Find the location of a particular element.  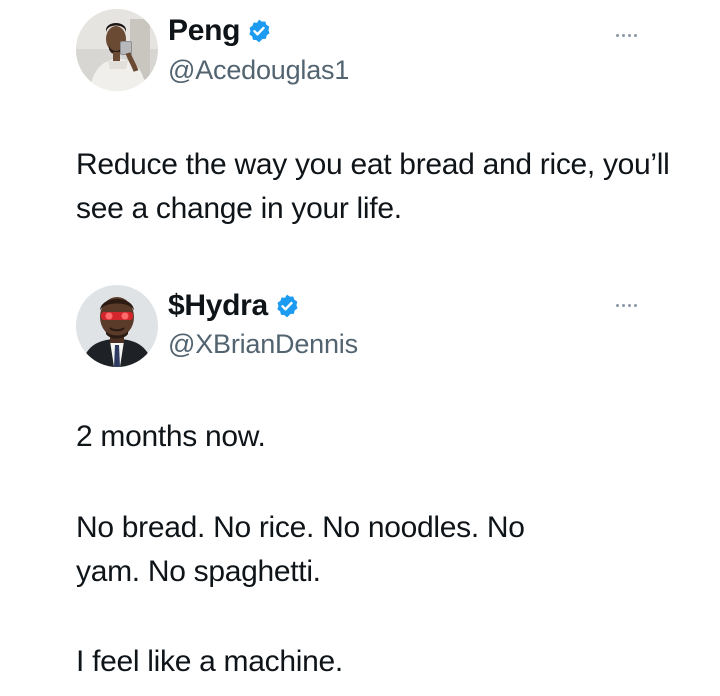

more-options-icon is located at coordinates (629, 305).